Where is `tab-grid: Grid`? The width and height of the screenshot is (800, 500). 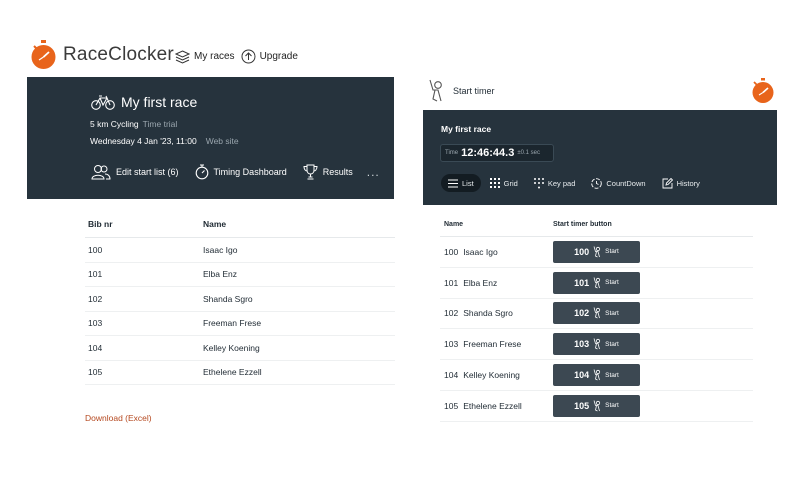 tab-grid: Grid is located at coordinates (504, 183).